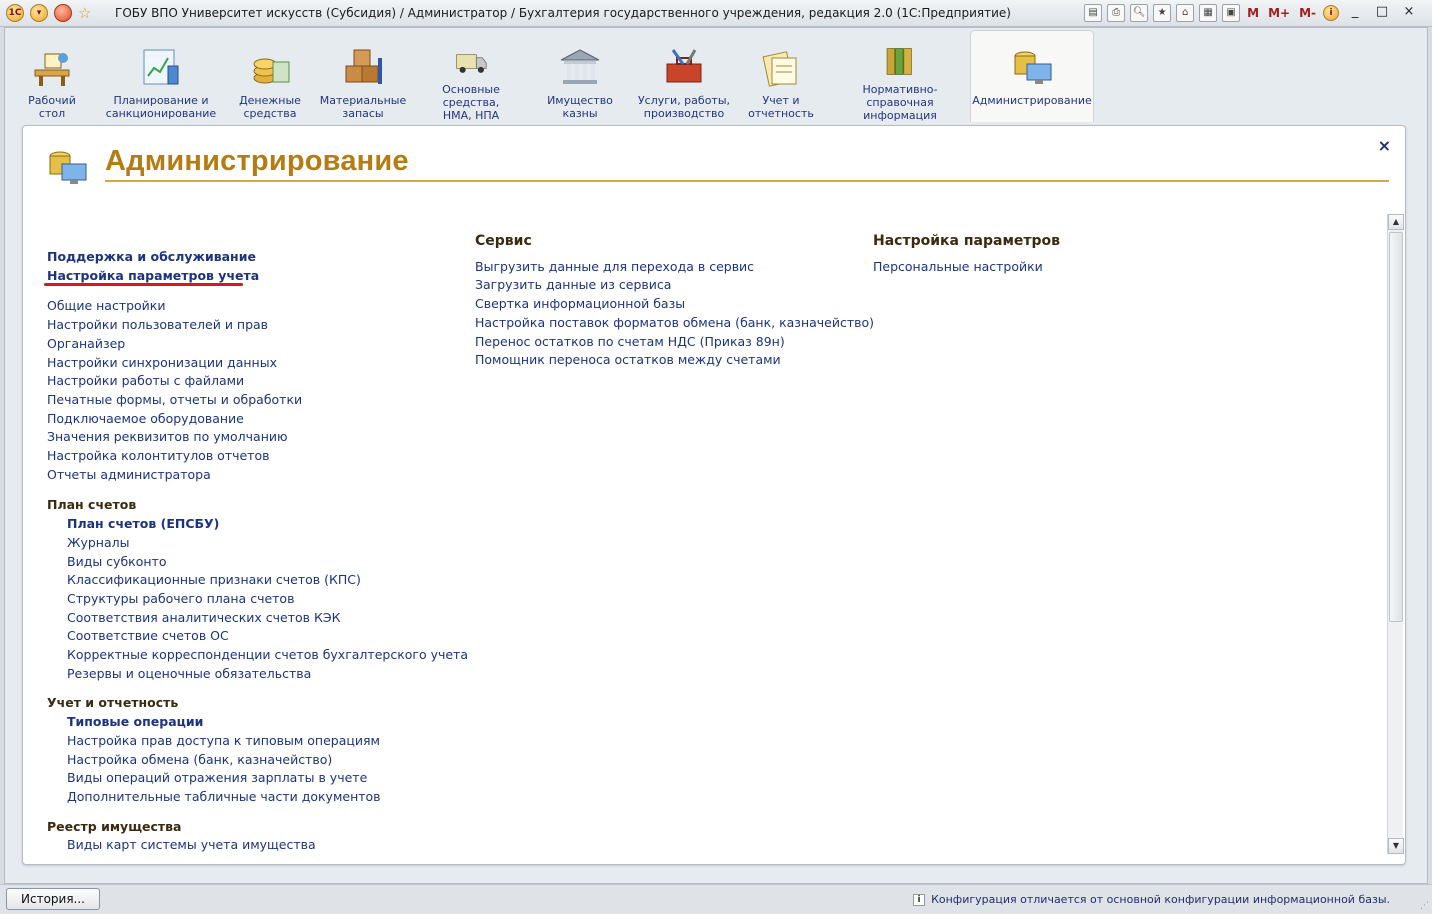  What do you see at coordinates (257, 363) in the screenshot?
I see `link-sync-settings: Настройки синхронизации данных` at bounding box center [257, 363].